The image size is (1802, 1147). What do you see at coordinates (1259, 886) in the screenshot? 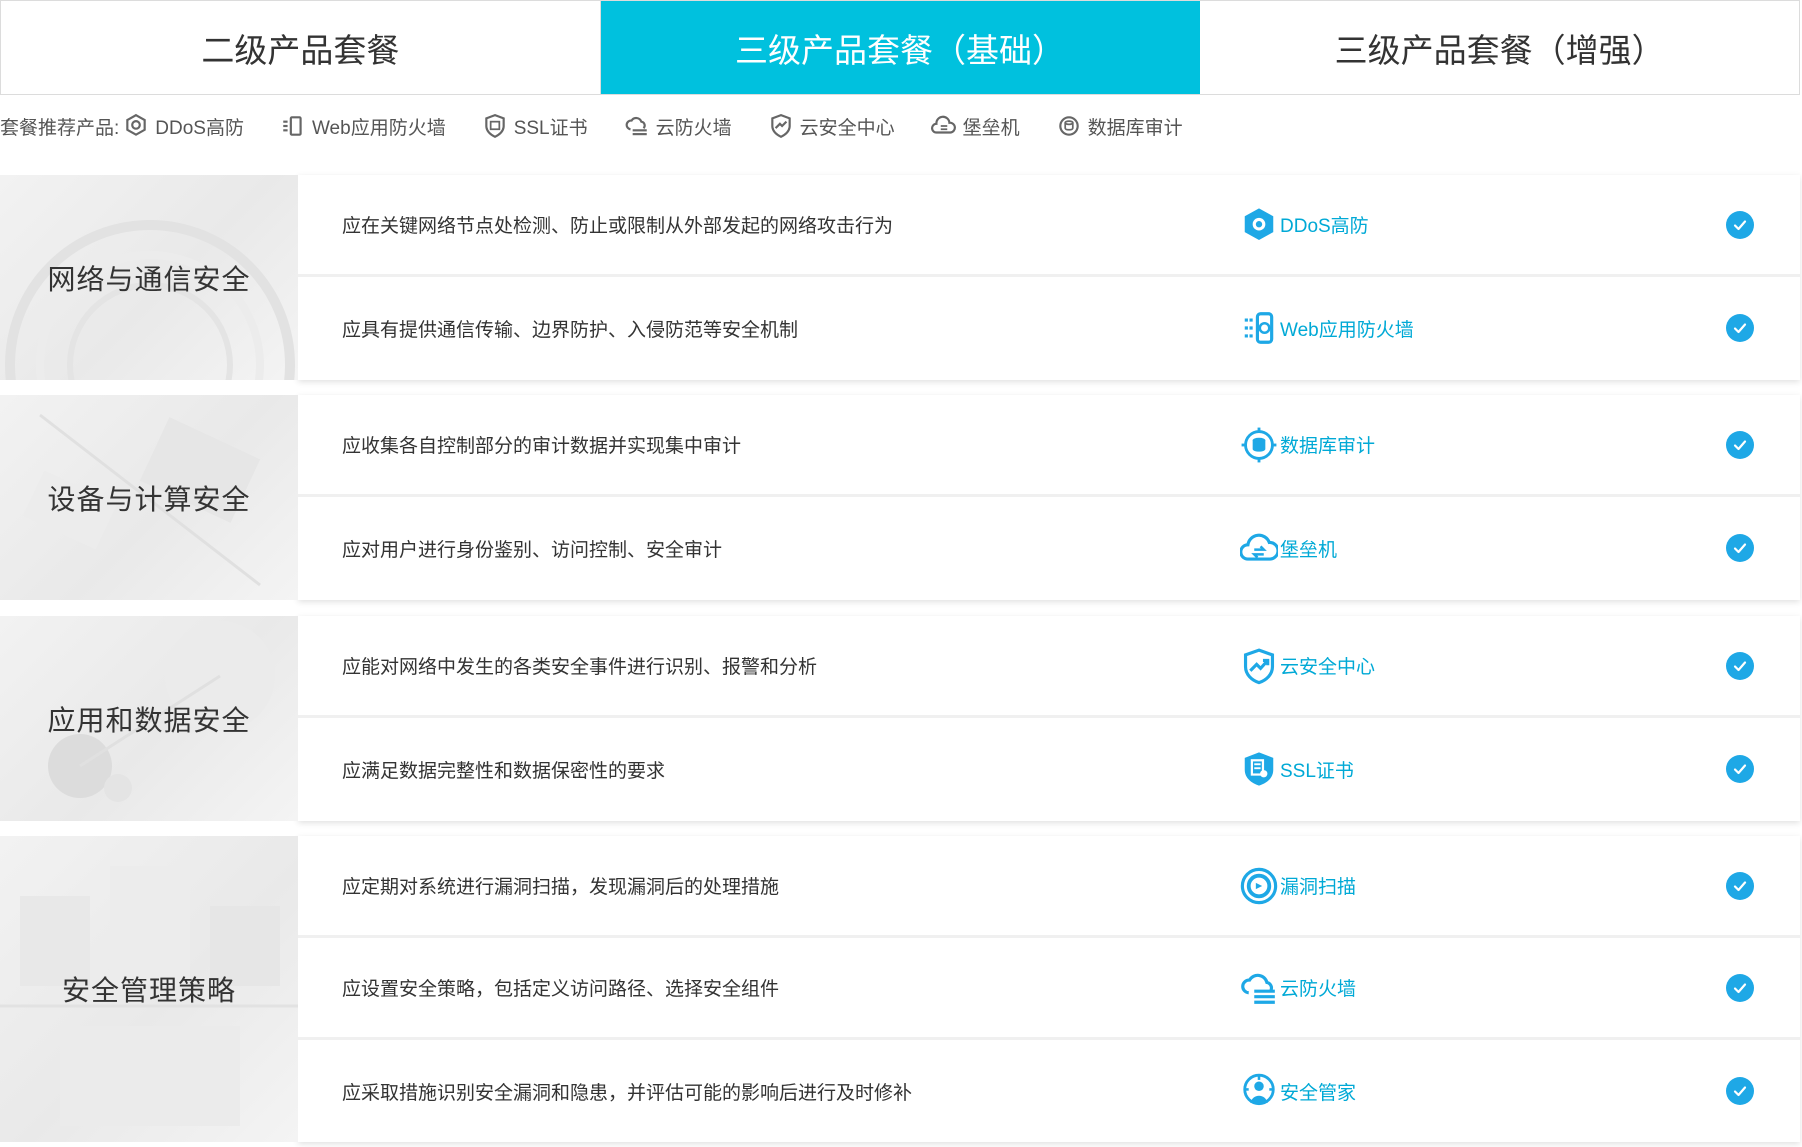
I see `vulnerability-scan-icon` at bounding box center [1259, 886].